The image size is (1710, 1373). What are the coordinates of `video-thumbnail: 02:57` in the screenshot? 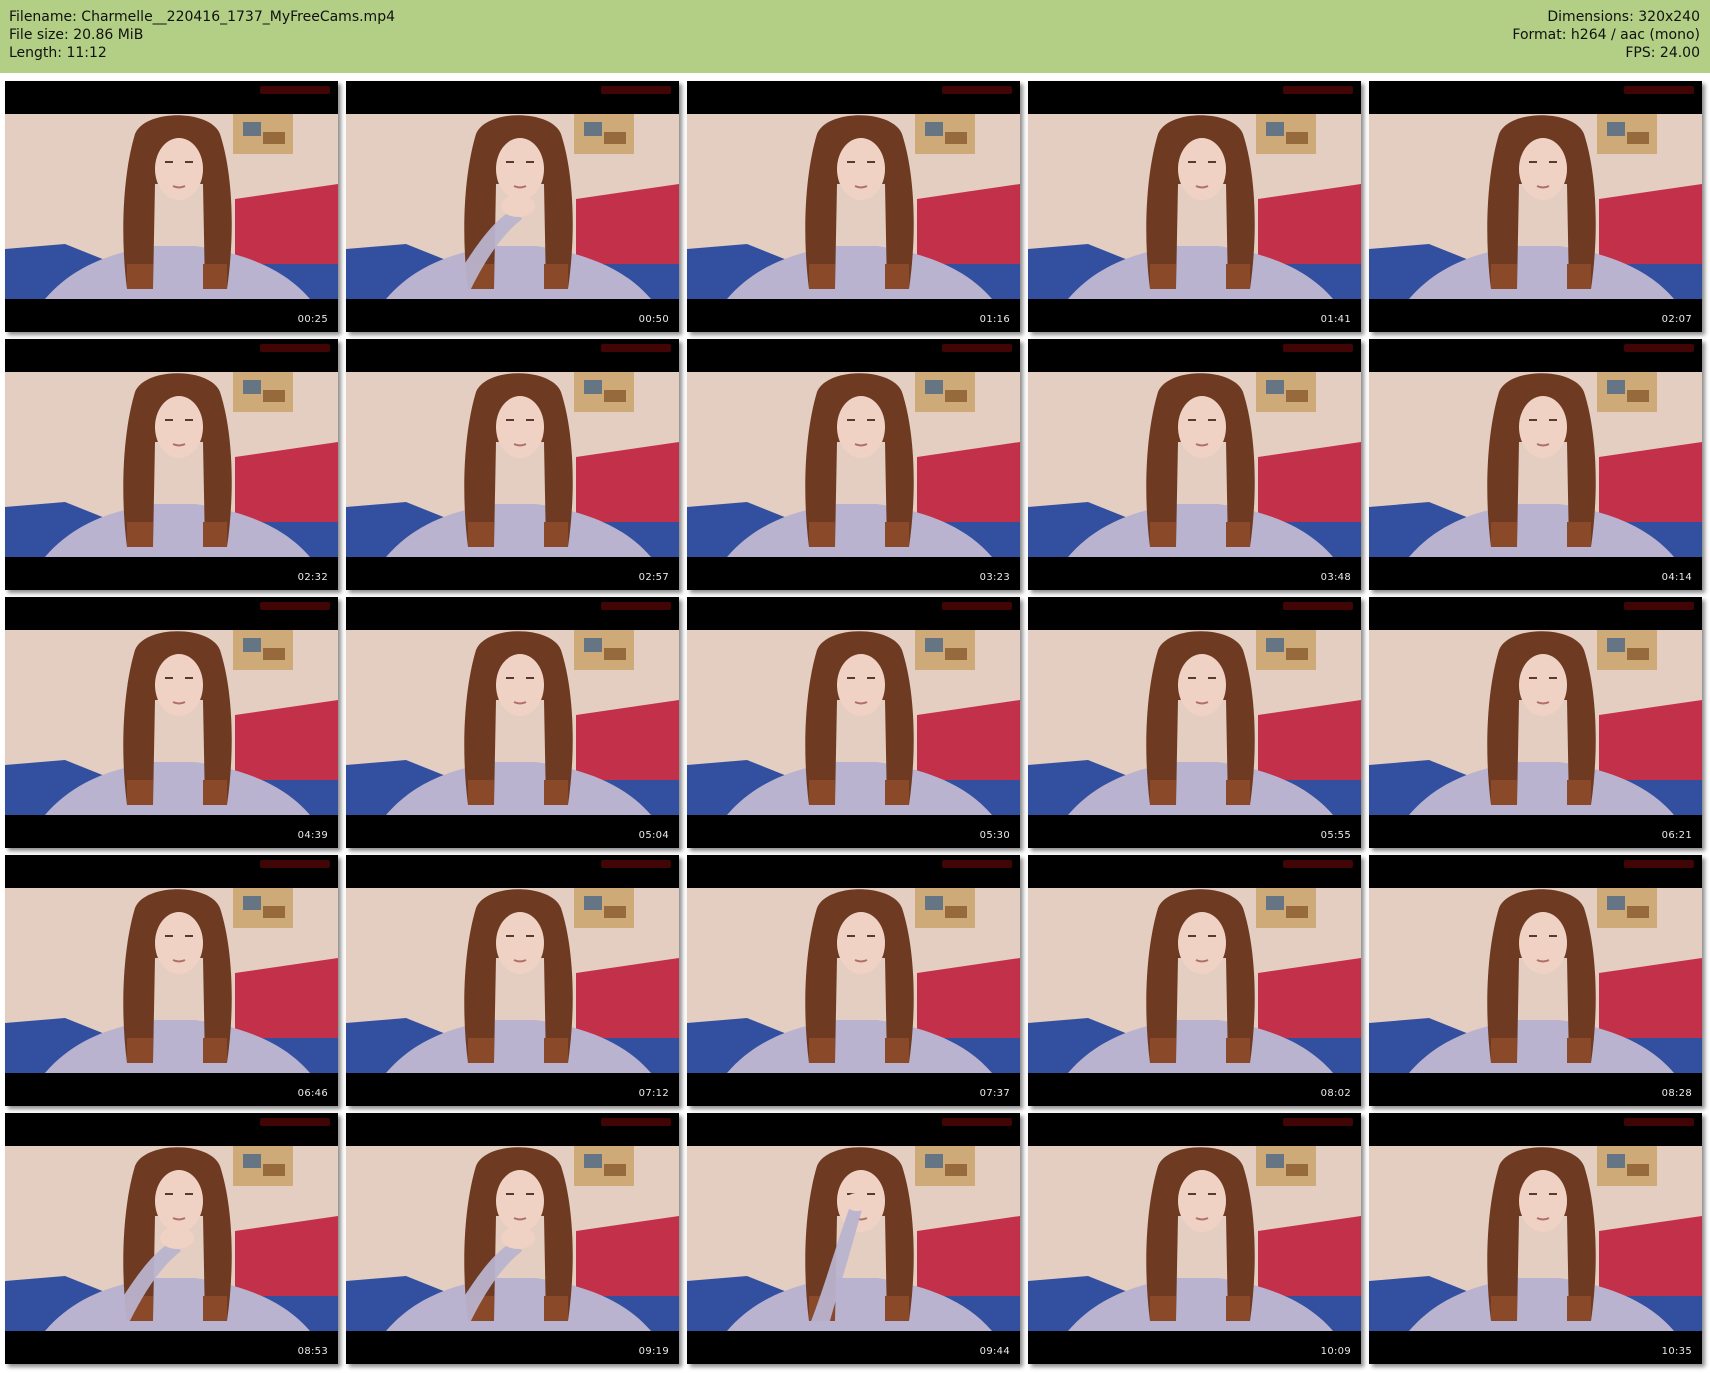 It's located at (512, 464).